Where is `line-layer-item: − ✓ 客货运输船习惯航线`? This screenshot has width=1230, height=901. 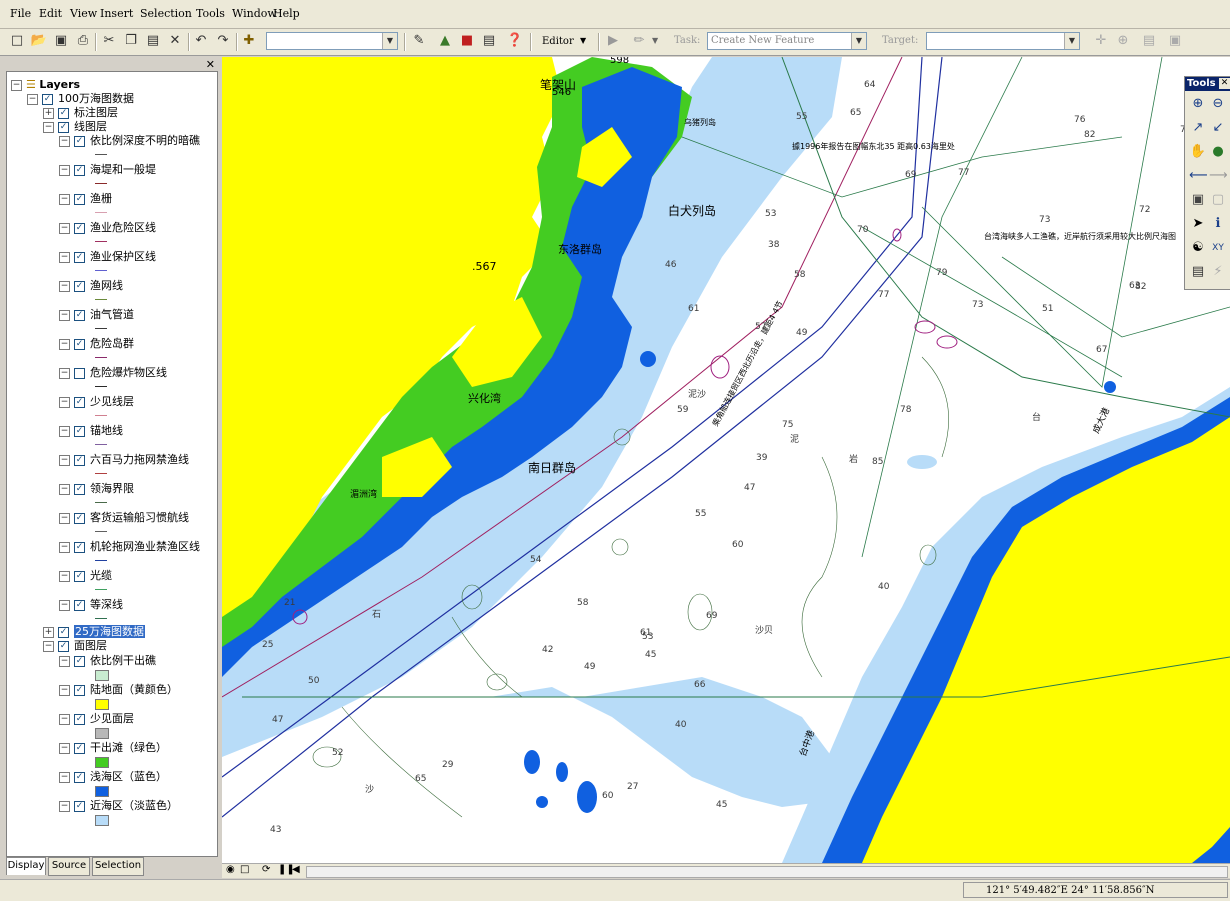
line-layer-item: − ✓ 客货运输船习惯航线 is located at coordinates (124, 518).